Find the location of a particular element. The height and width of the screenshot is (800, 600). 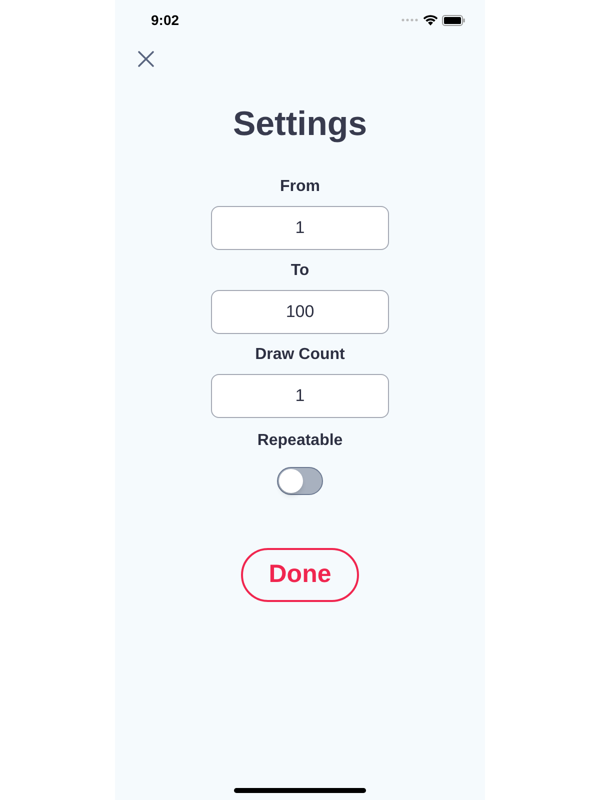

wifi-icon is located at coordinates (430, 20).